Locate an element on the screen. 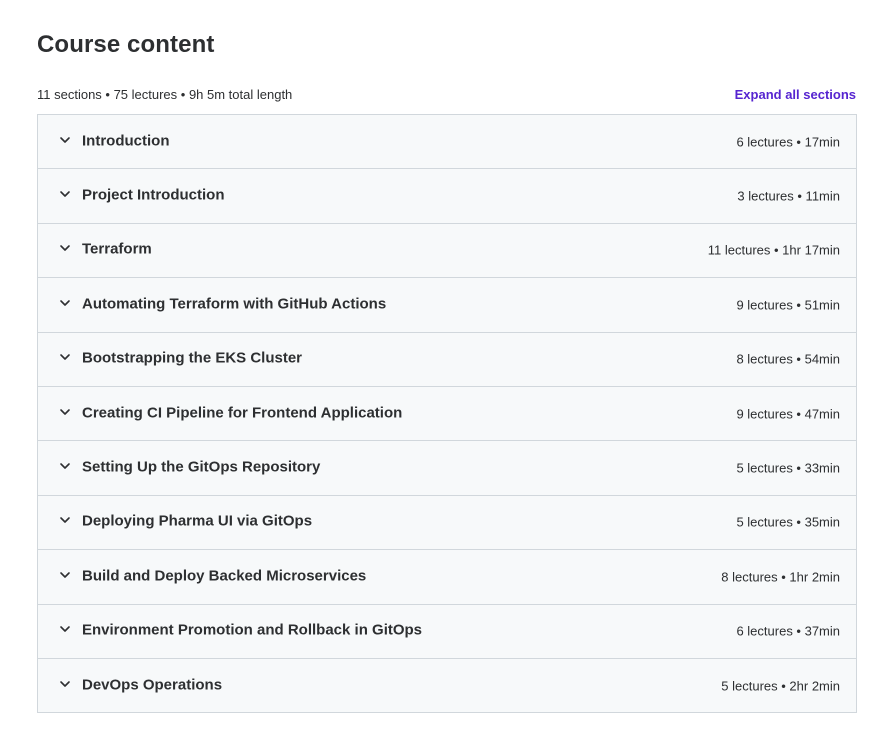 The image size is (891, 736). section-title: Automating Terraform with GitHub Actions is located at coordinates (234, 304).